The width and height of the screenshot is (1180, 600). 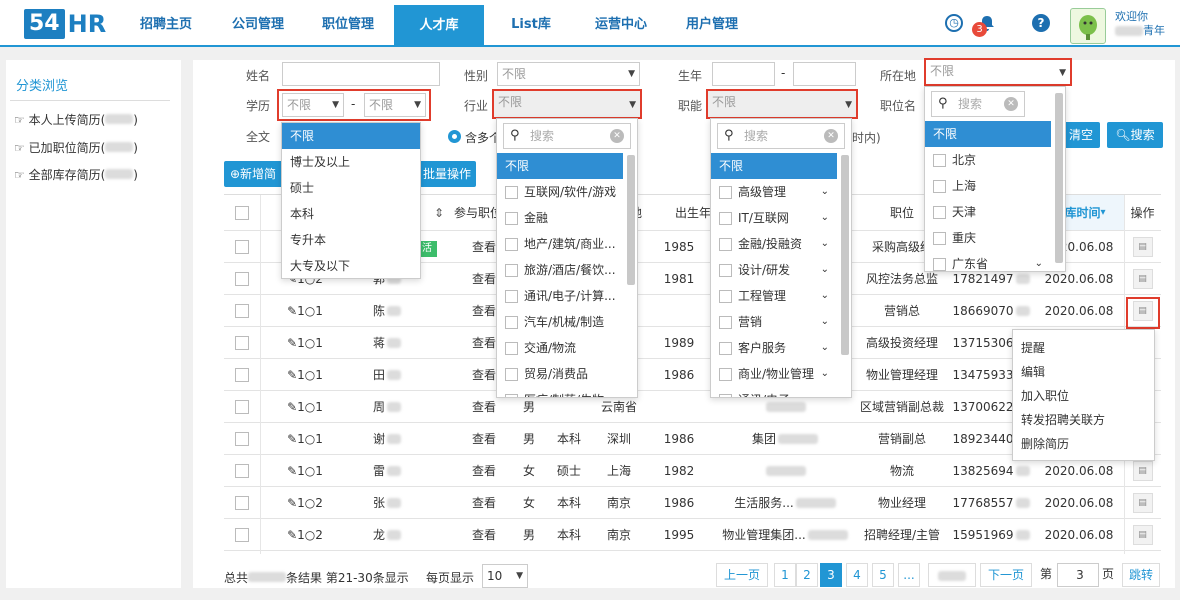 I want to click on function-option-any: 不限, so click(x=774, y=166).